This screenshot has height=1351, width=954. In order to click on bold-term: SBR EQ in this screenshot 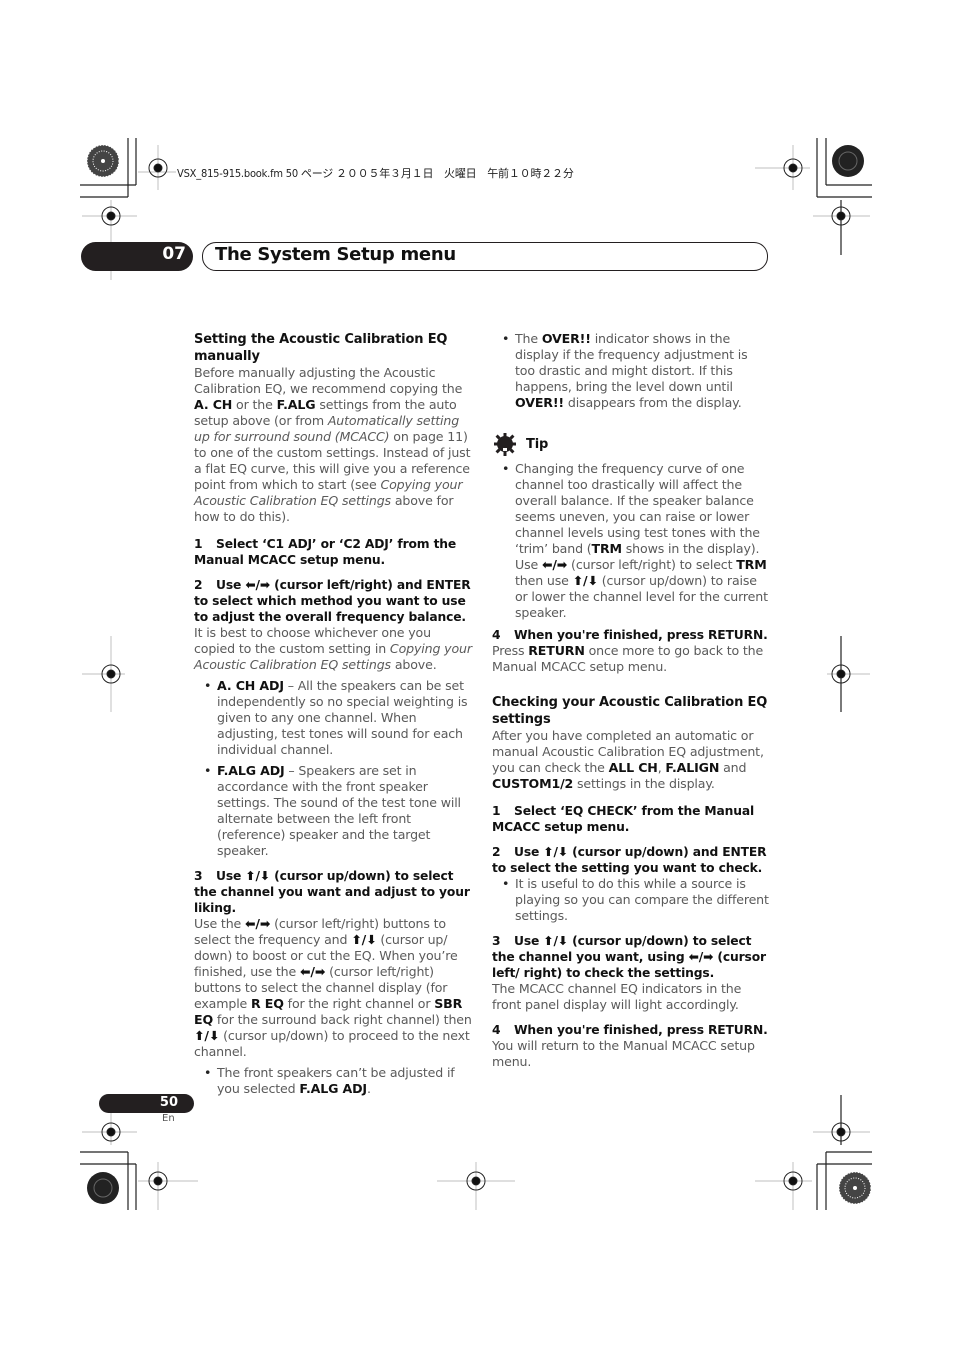, I will do `click(328, 1011)`.